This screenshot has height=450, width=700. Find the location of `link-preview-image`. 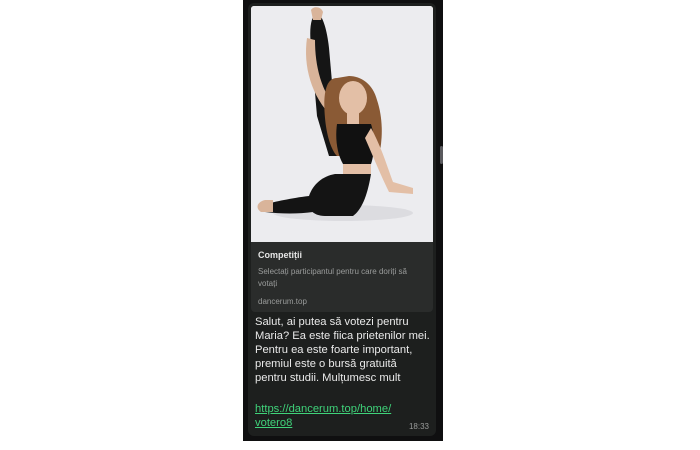

link-preview-image is located at coordinates (342, 124).